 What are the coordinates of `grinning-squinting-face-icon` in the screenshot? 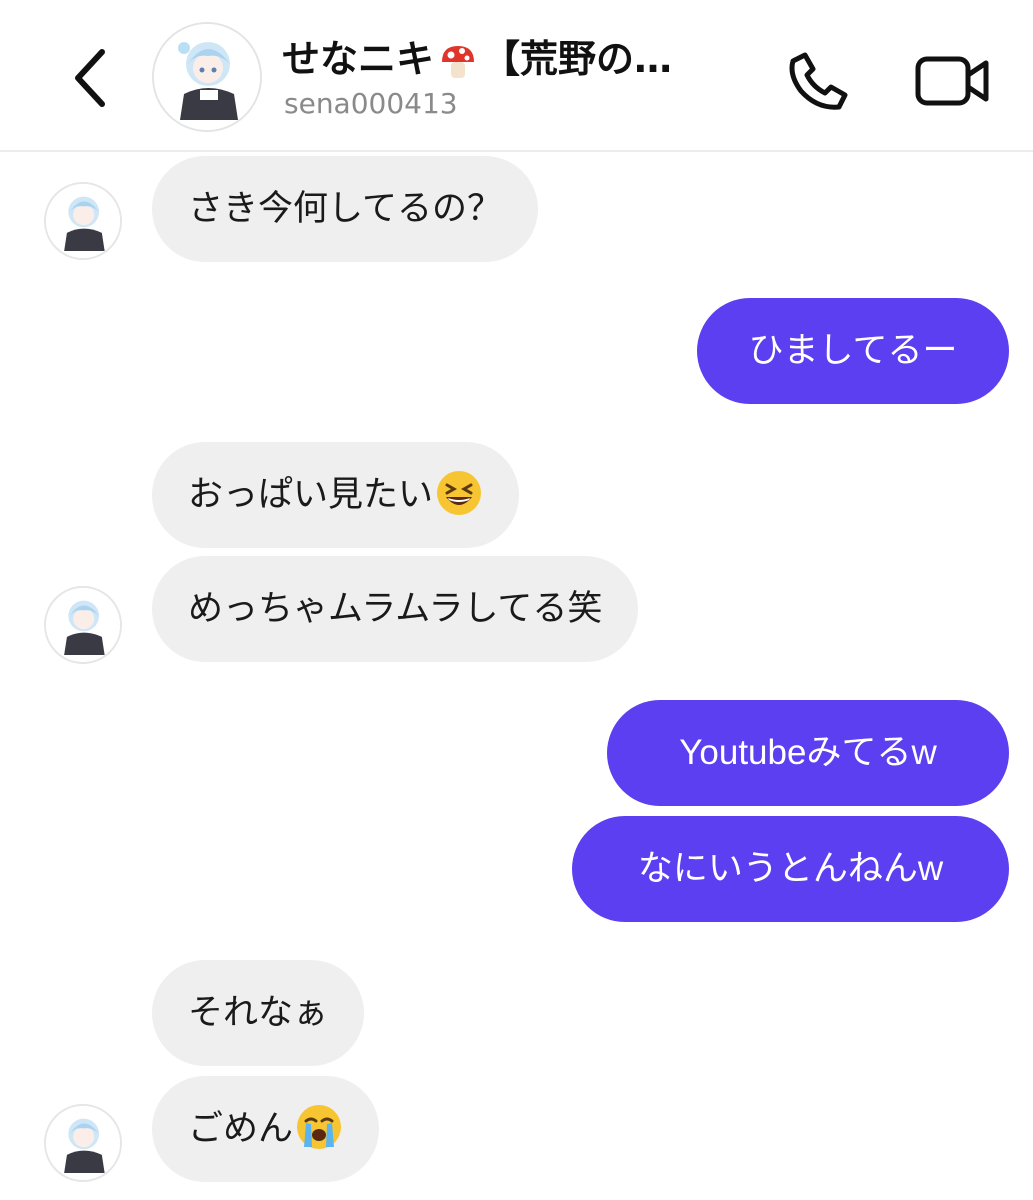 It's located at (459, 493).